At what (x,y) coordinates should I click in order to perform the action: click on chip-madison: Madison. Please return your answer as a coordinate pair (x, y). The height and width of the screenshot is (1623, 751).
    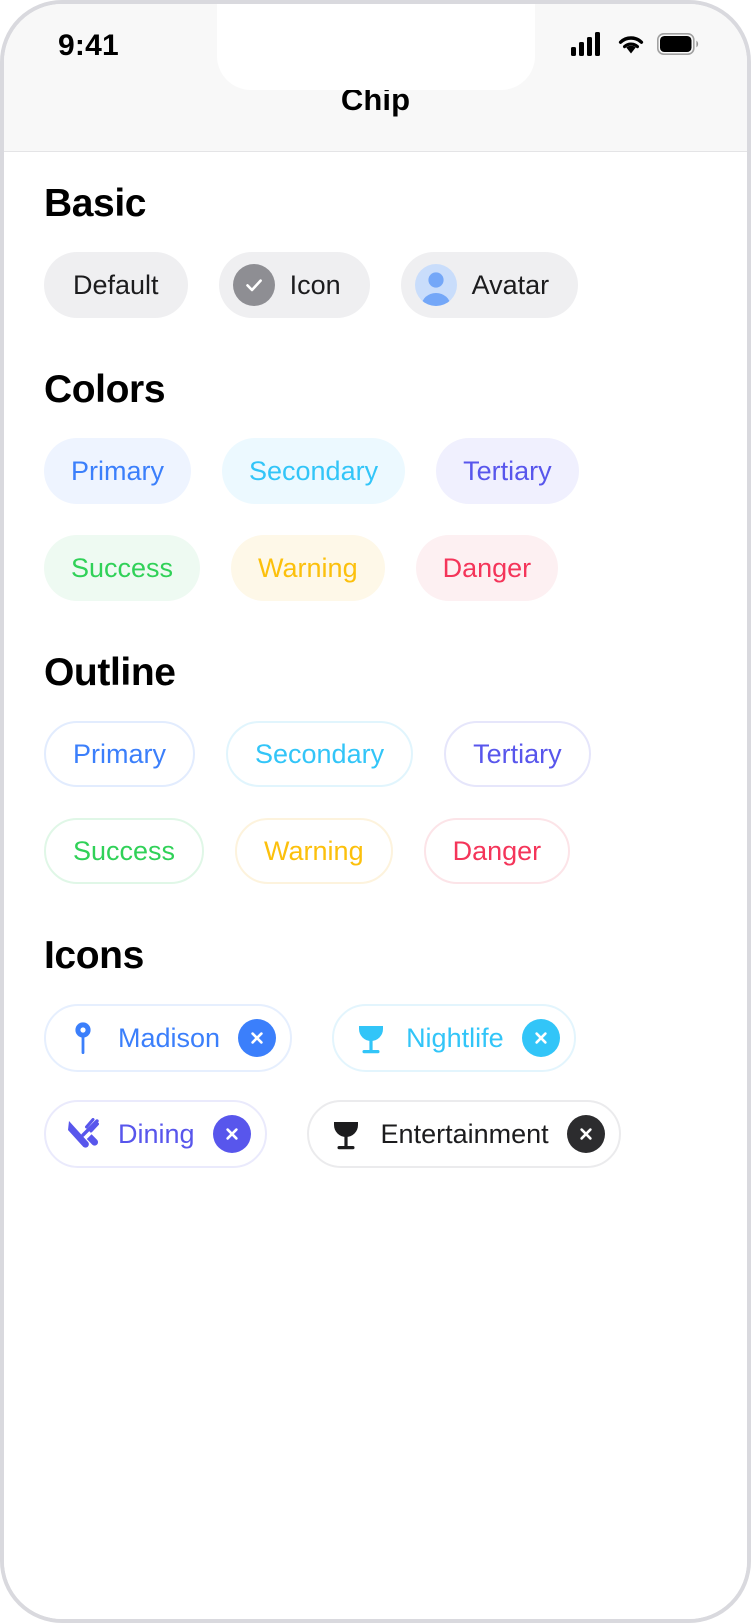
    Looking at the image, I should click on (168, 1038).